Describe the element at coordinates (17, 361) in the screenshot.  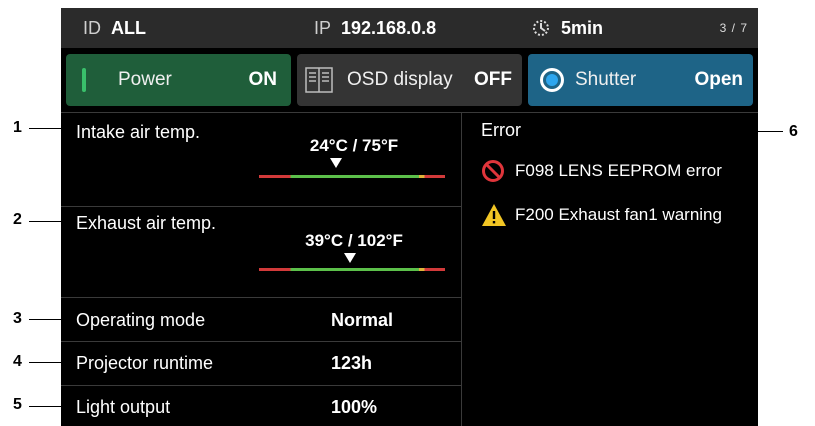
I see `callout-number: 4` at that location.